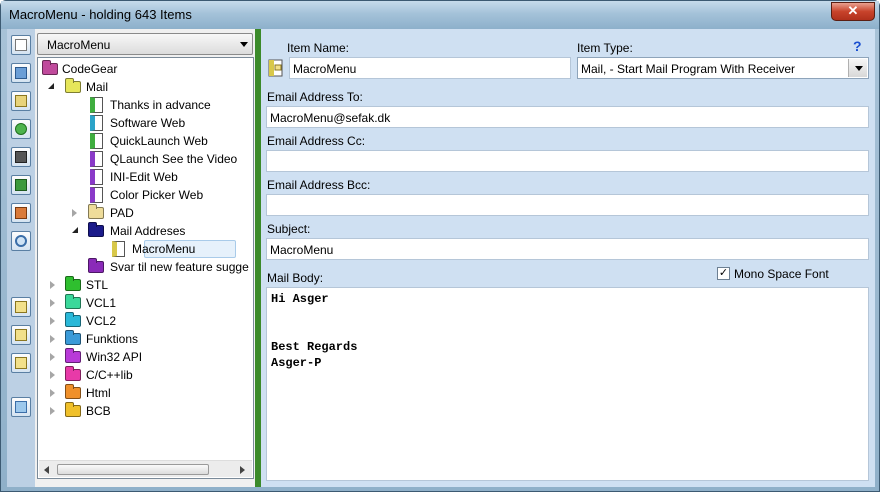 This screenshot has width=880, height=492. Describe the element at coordinates (100, 14) in the screenshot. I see `window-title: MacroMenu - holding 643 Items` at that location.